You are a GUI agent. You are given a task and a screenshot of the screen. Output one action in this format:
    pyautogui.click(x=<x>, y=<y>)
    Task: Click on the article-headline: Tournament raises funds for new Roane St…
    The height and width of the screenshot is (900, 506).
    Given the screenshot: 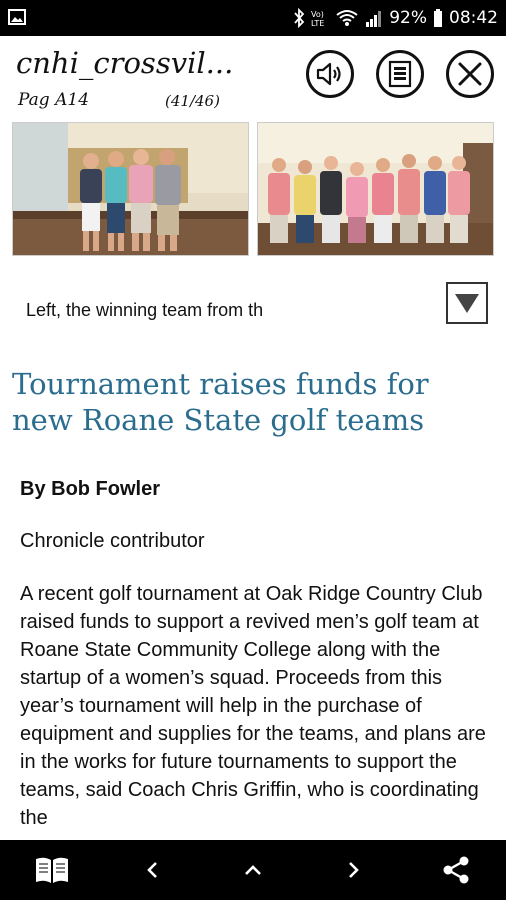 What is the action you would take?
    pyautogui.click(x=220, y=402)
    